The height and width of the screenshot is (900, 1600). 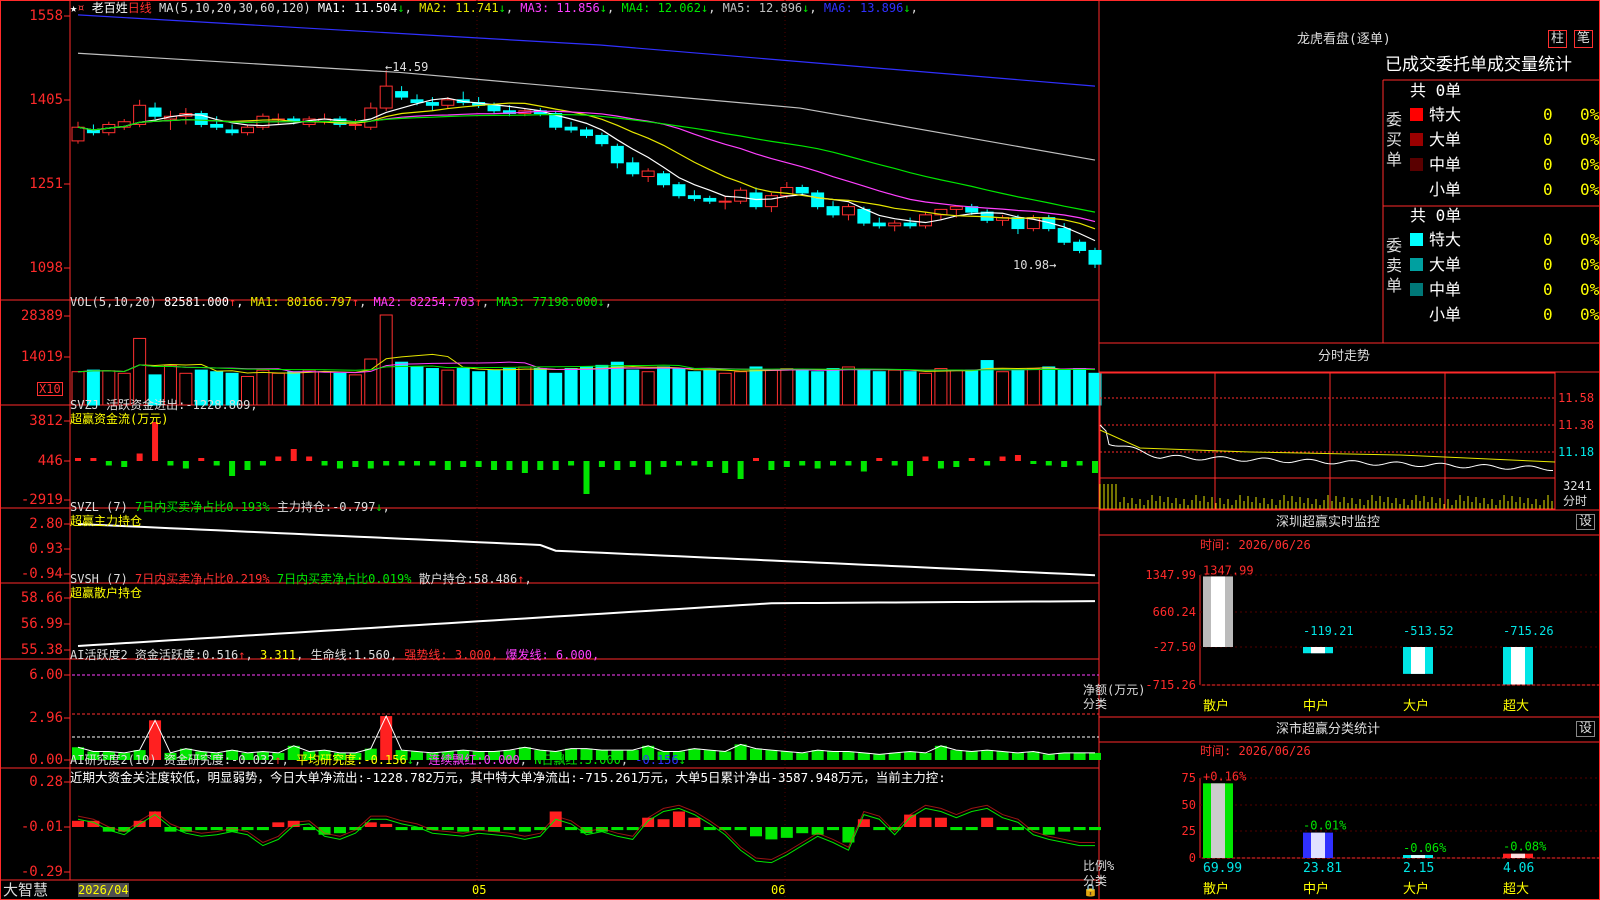 What do you see at coordinates (1416, 289) in the screenshot?
I see `legend-swatch` at bounding box center [1416, 289].